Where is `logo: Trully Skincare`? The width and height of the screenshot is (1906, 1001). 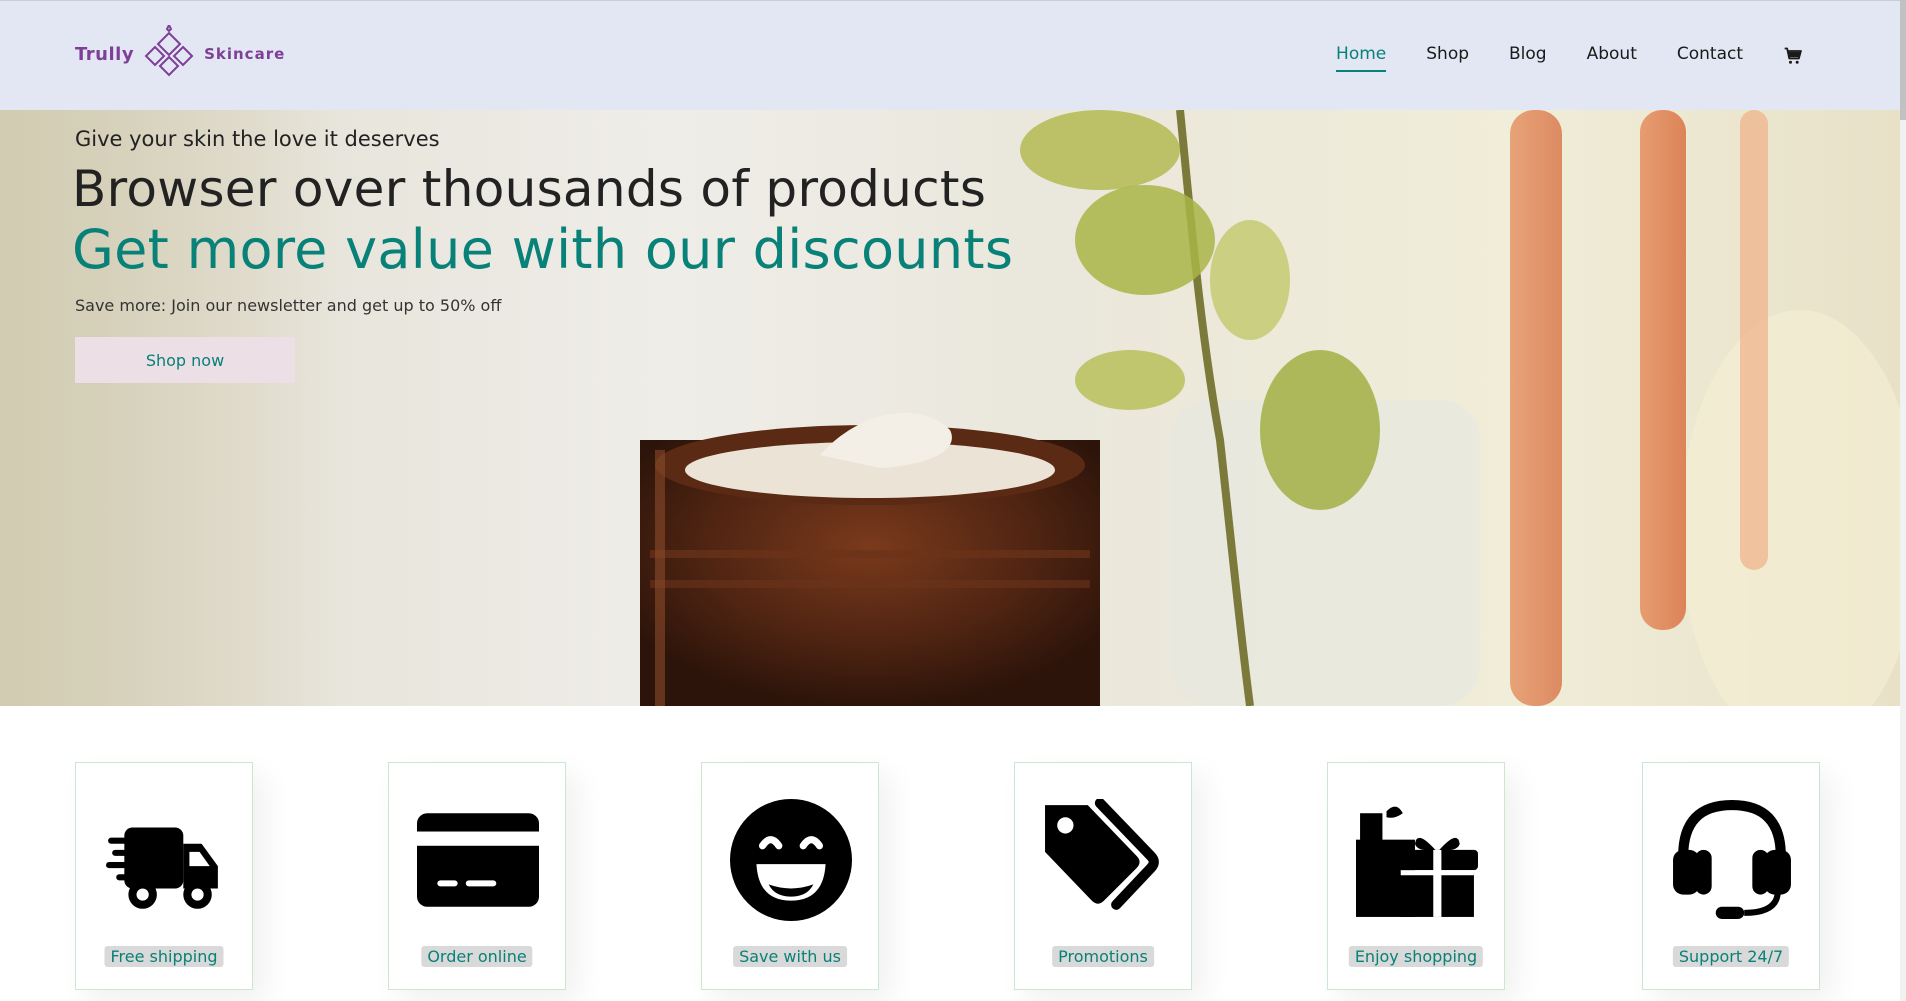 logo: Trully Skincare is located at coordinates (180, 54).